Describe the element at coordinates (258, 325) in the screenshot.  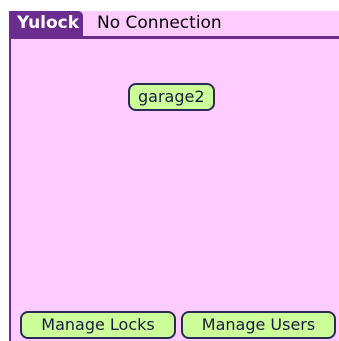
I see `manage-users-button: Manage Users` at that location.